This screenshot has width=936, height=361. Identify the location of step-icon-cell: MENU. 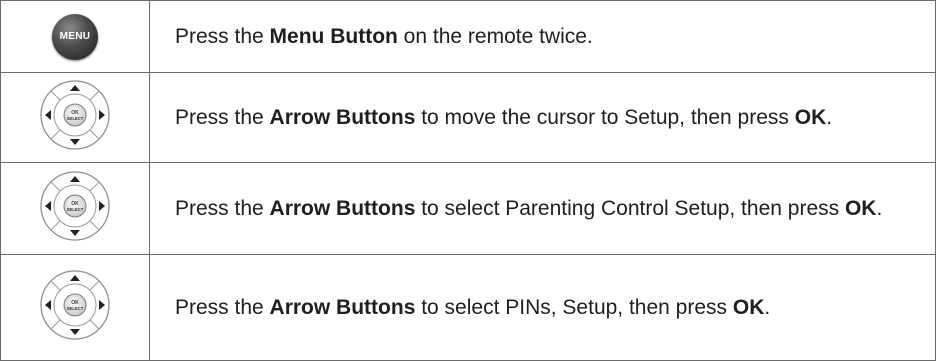
(75, 36).